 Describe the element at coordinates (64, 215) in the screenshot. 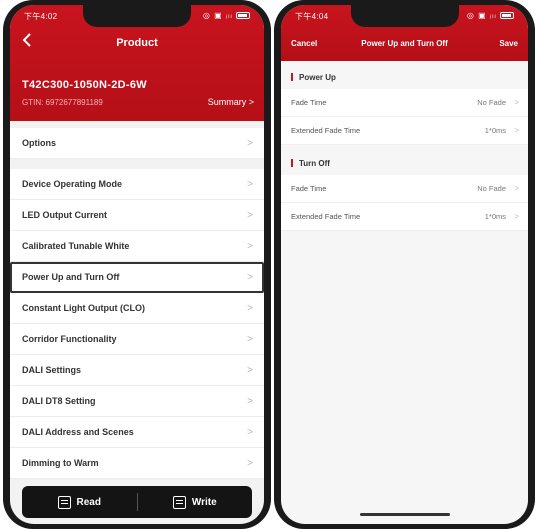

I see `menu-item-label: LED Output Current` at that location.